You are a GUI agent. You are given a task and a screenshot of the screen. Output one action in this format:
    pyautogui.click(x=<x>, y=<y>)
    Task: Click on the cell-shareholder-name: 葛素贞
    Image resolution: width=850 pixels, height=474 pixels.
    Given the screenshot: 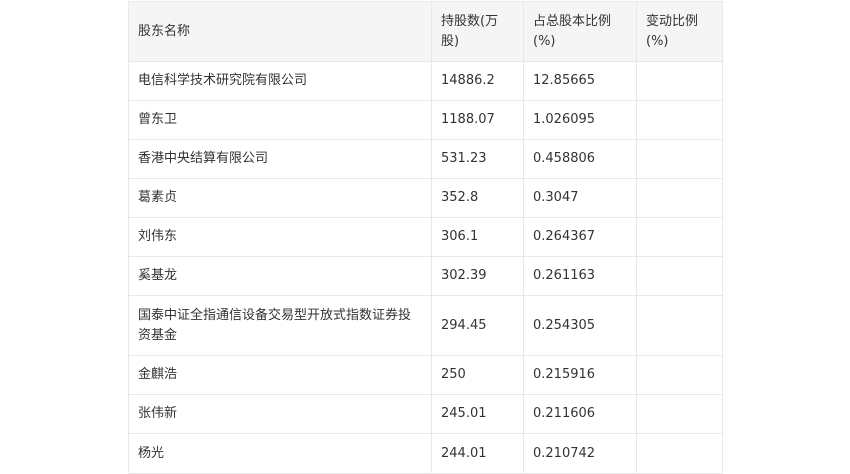 What is the action you would take?
    pyautogui.click(x=280, y=198)
    